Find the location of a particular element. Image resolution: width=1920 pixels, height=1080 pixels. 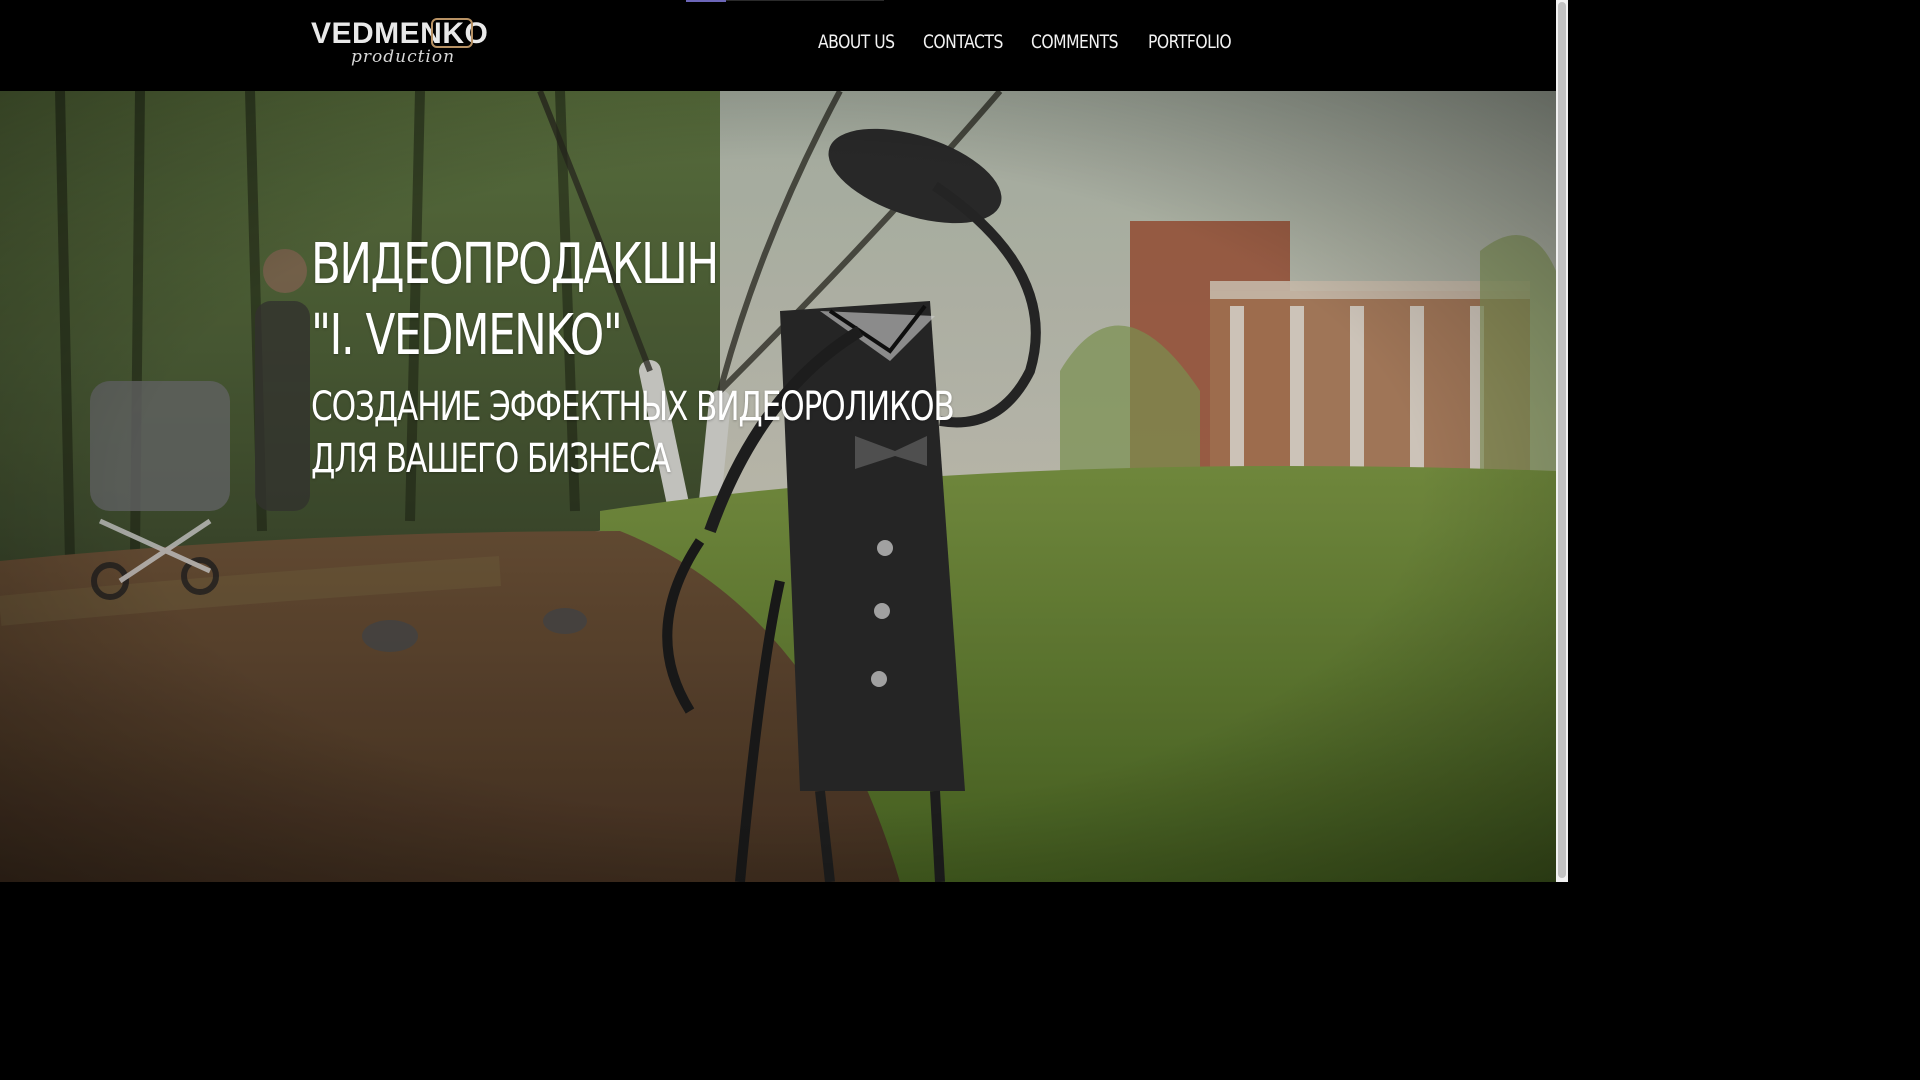

hero-title: ВИДЕОПРОДАКШН "I. VEDMENKO" is located at coordinates (515, 300).